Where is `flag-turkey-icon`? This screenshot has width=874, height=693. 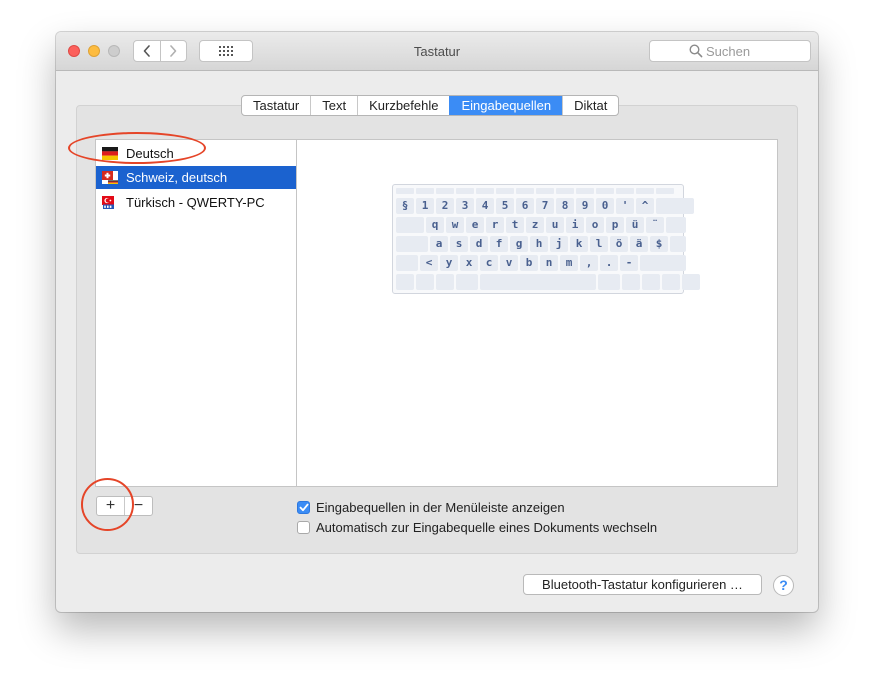 flag-turkey-icon is located at coordinates (108, 202).